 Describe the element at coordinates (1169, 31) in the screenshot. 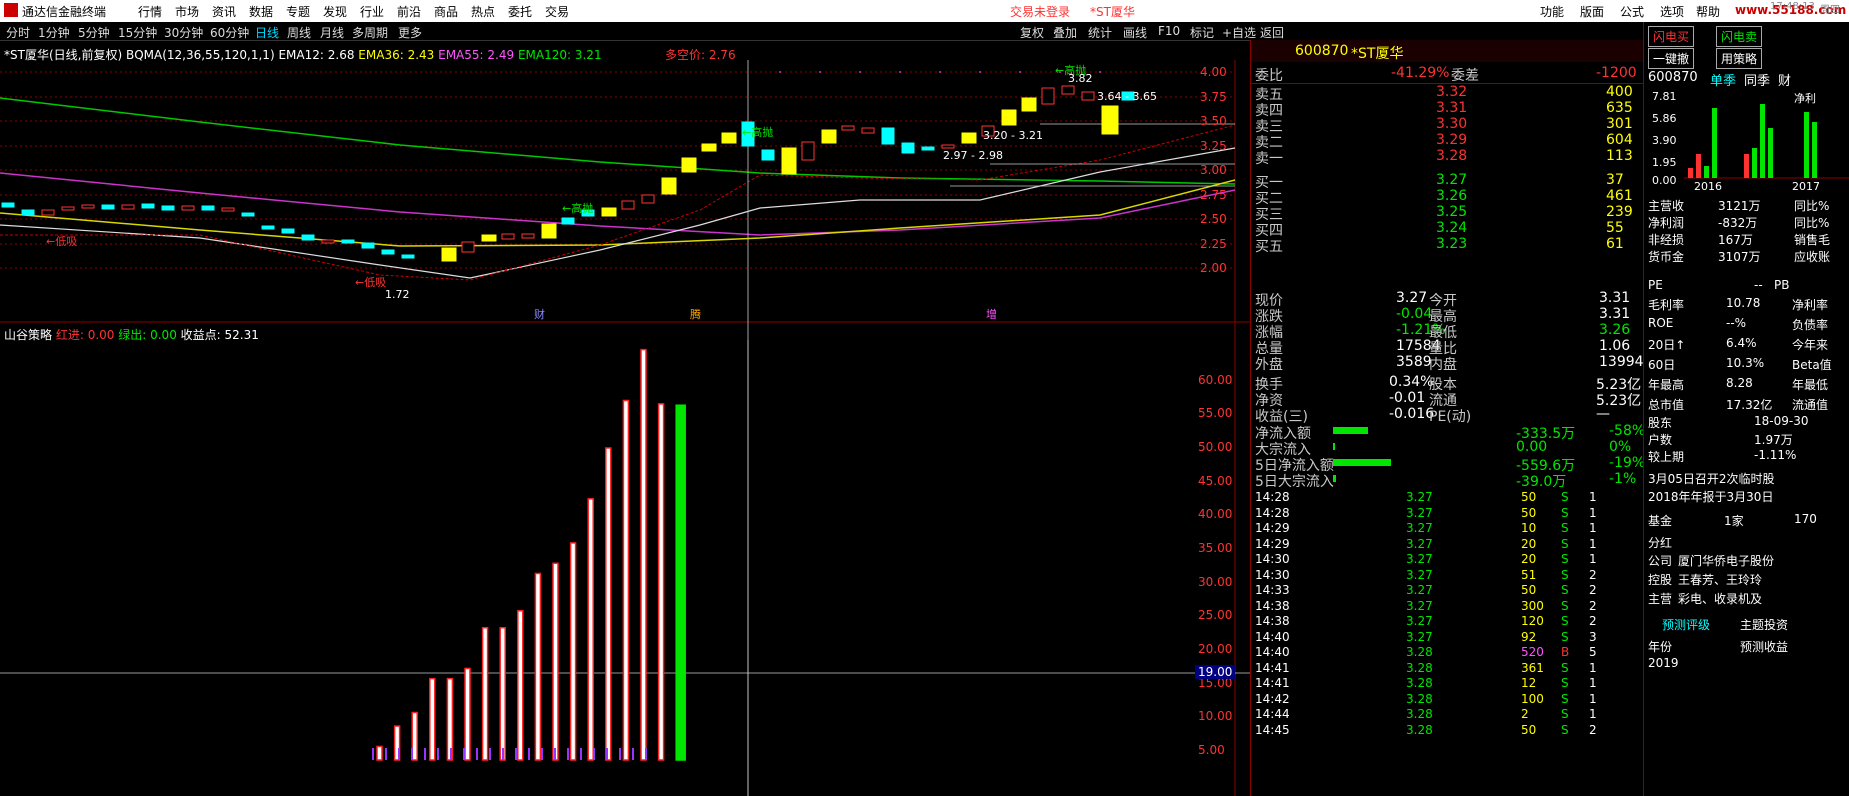

I see `toolbar-button: F10` at that location.